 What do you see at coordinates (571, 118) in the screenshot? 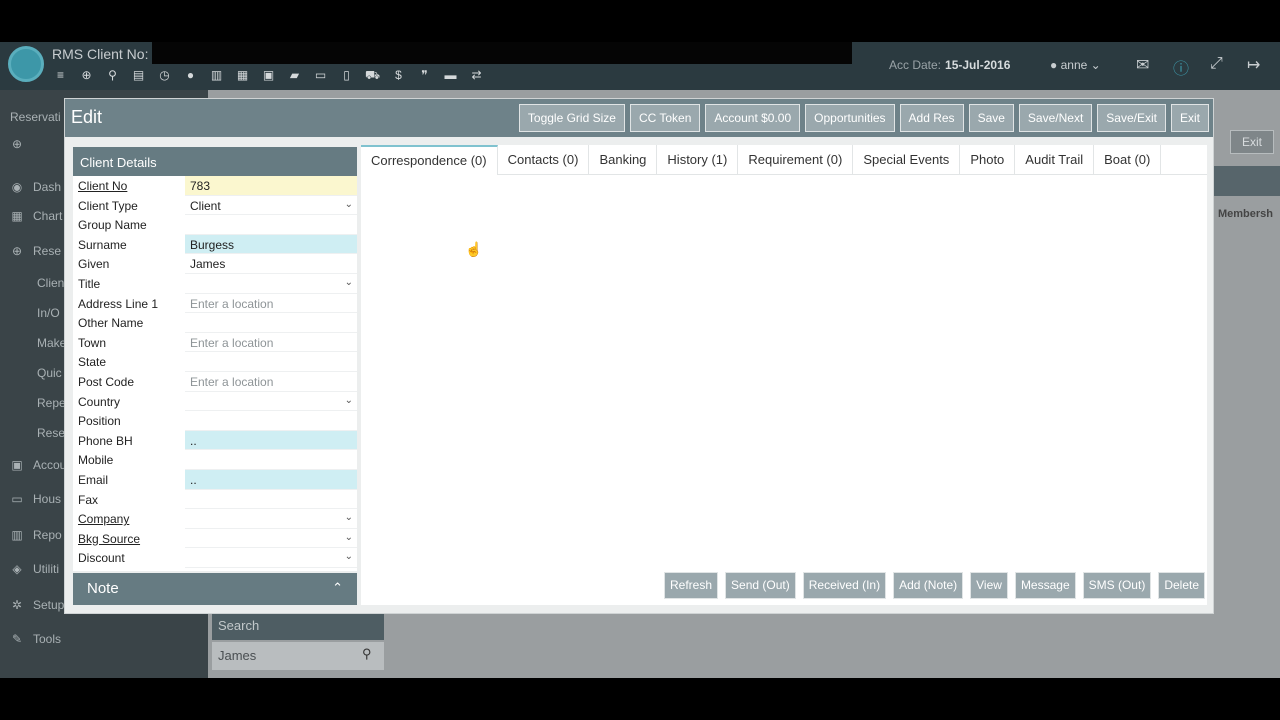
I see `toggle-grid-size-button: Toggle Grid Size` at bounding box center [571, 118].